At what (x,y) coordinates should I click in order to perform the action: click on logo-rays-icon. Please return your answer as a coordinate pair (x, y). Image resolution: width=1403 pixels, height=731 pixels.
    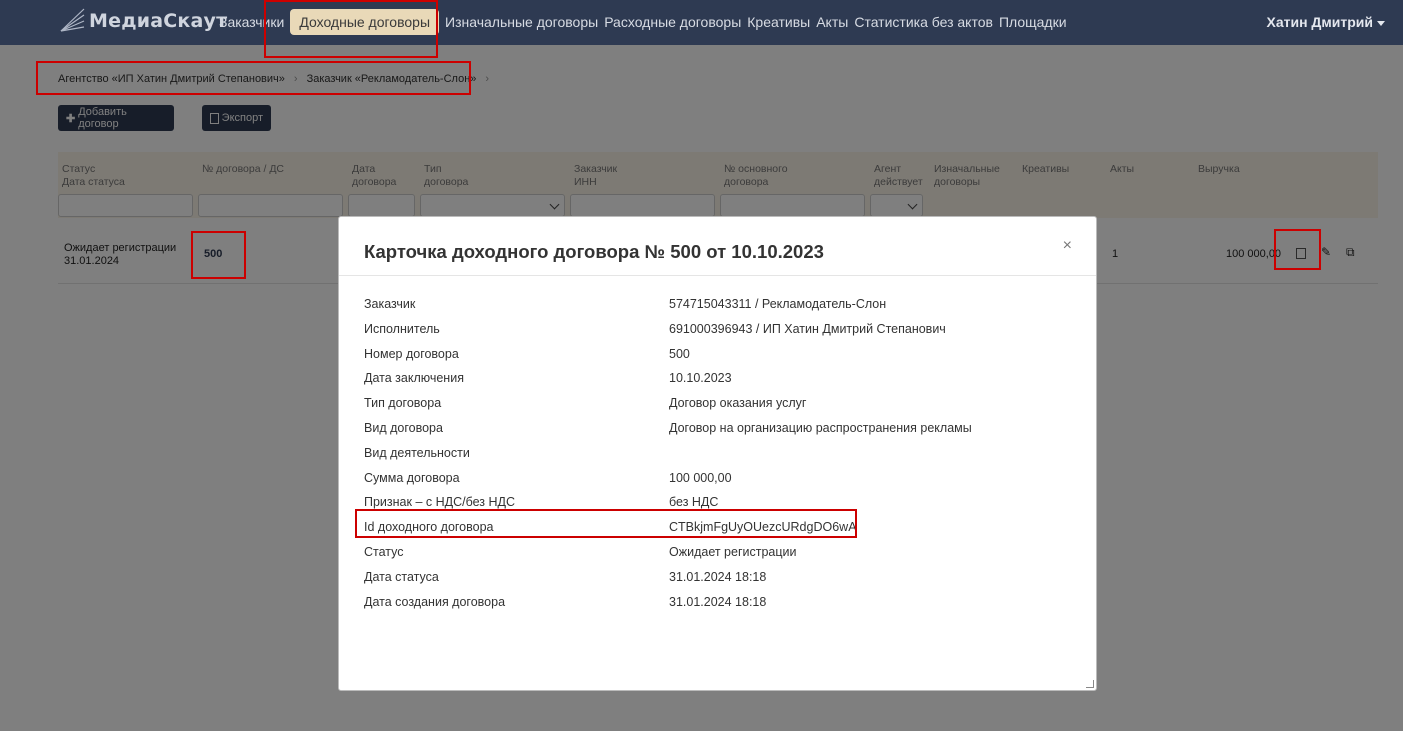
    Looking at the image, I should click on (72, 20).